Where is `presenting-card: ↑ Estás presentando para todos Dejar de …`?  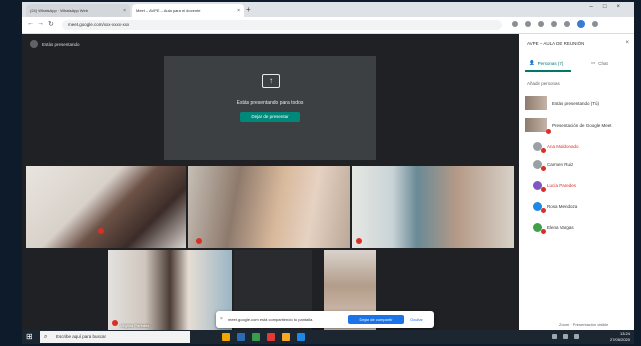 presenting-card: ↑ Estás presentando para todos Dejar de … is located at coordinates (270, 108).